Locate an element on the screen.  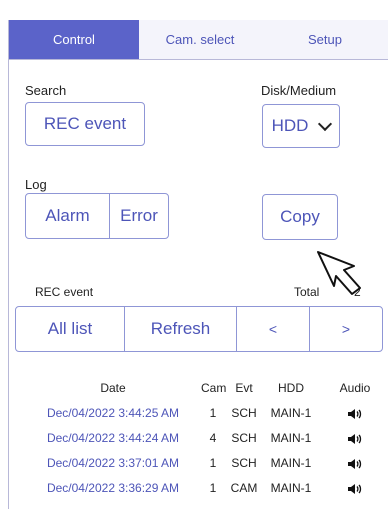
rec-event-button: REC event is located at coordinates (85, 124).